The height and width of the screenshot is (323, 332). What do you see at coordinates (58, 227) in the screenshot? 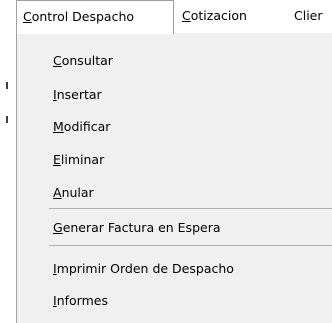
I see `mnemonic: G` at bounding box center [58, 227].